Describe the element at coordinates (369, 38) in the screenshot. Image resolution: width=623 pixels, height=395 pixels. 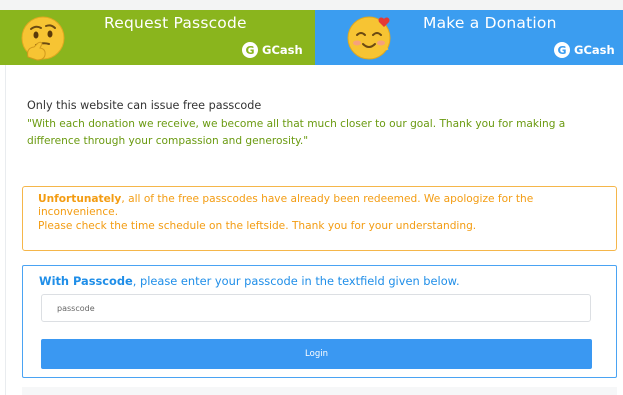
I see `smiling-face-with-hearts-icon` at that location.